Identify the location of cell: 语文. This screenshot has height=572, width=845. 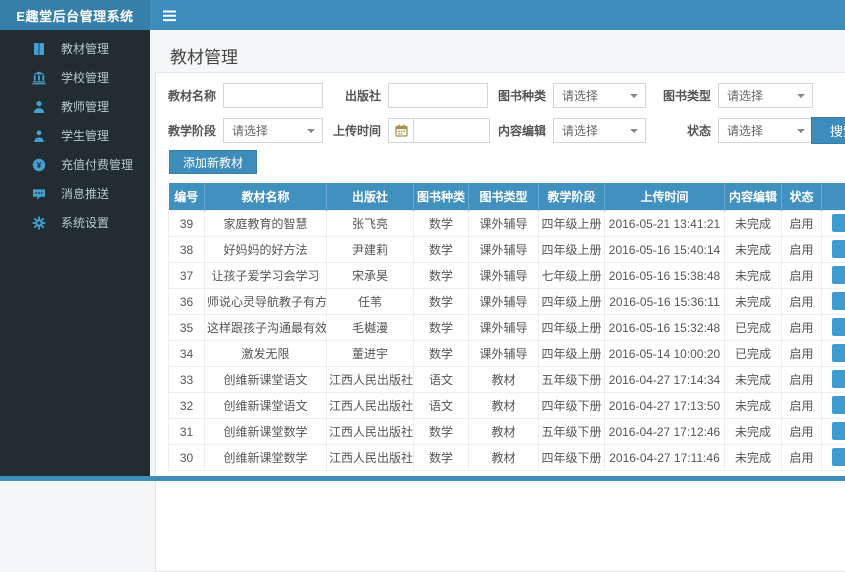
(441, 380).